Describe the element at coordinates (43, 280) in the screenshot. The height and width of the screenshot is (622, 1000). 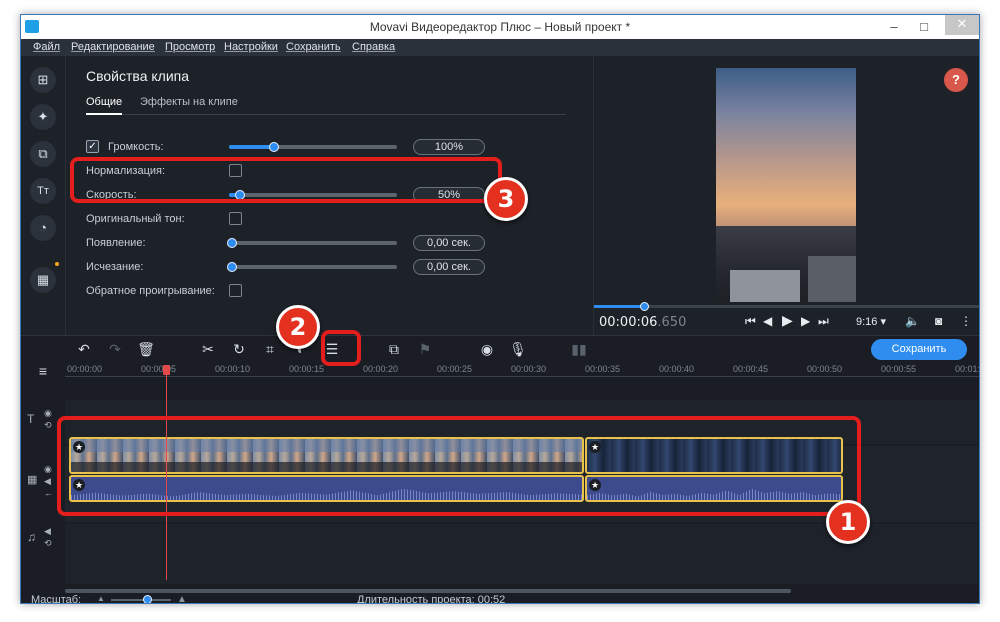
I see `more-tools-icon: ▦` at that location.